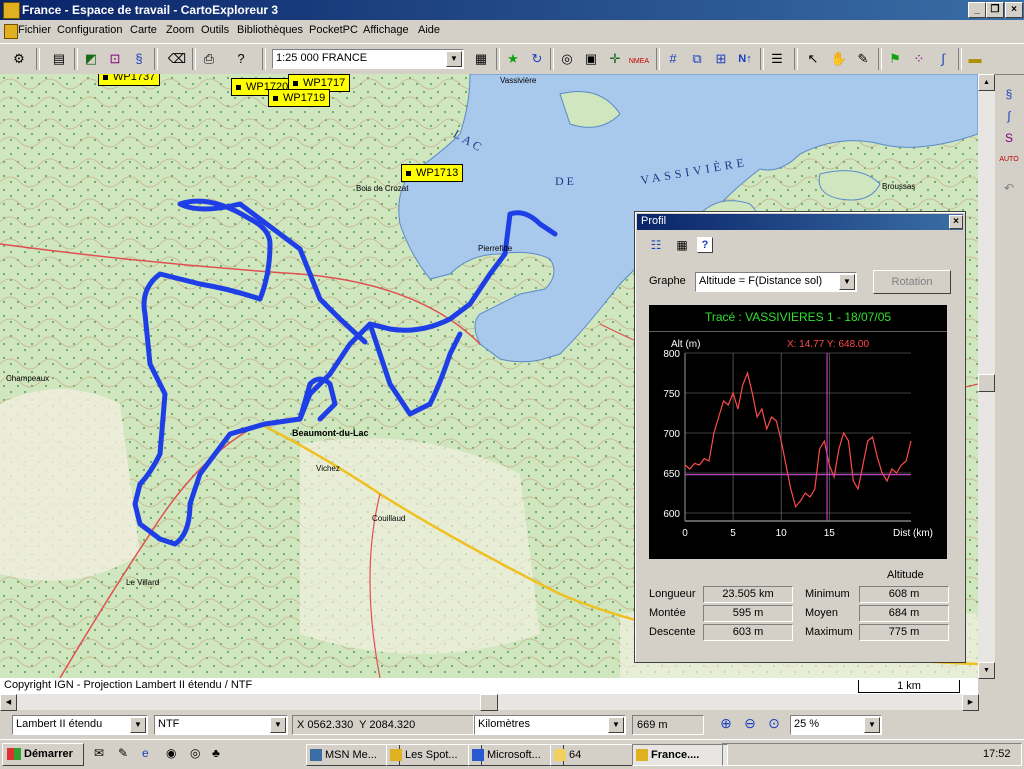  I want to click on scale-select: 1:25 000 FRANCE ▼, so click(368, 59).